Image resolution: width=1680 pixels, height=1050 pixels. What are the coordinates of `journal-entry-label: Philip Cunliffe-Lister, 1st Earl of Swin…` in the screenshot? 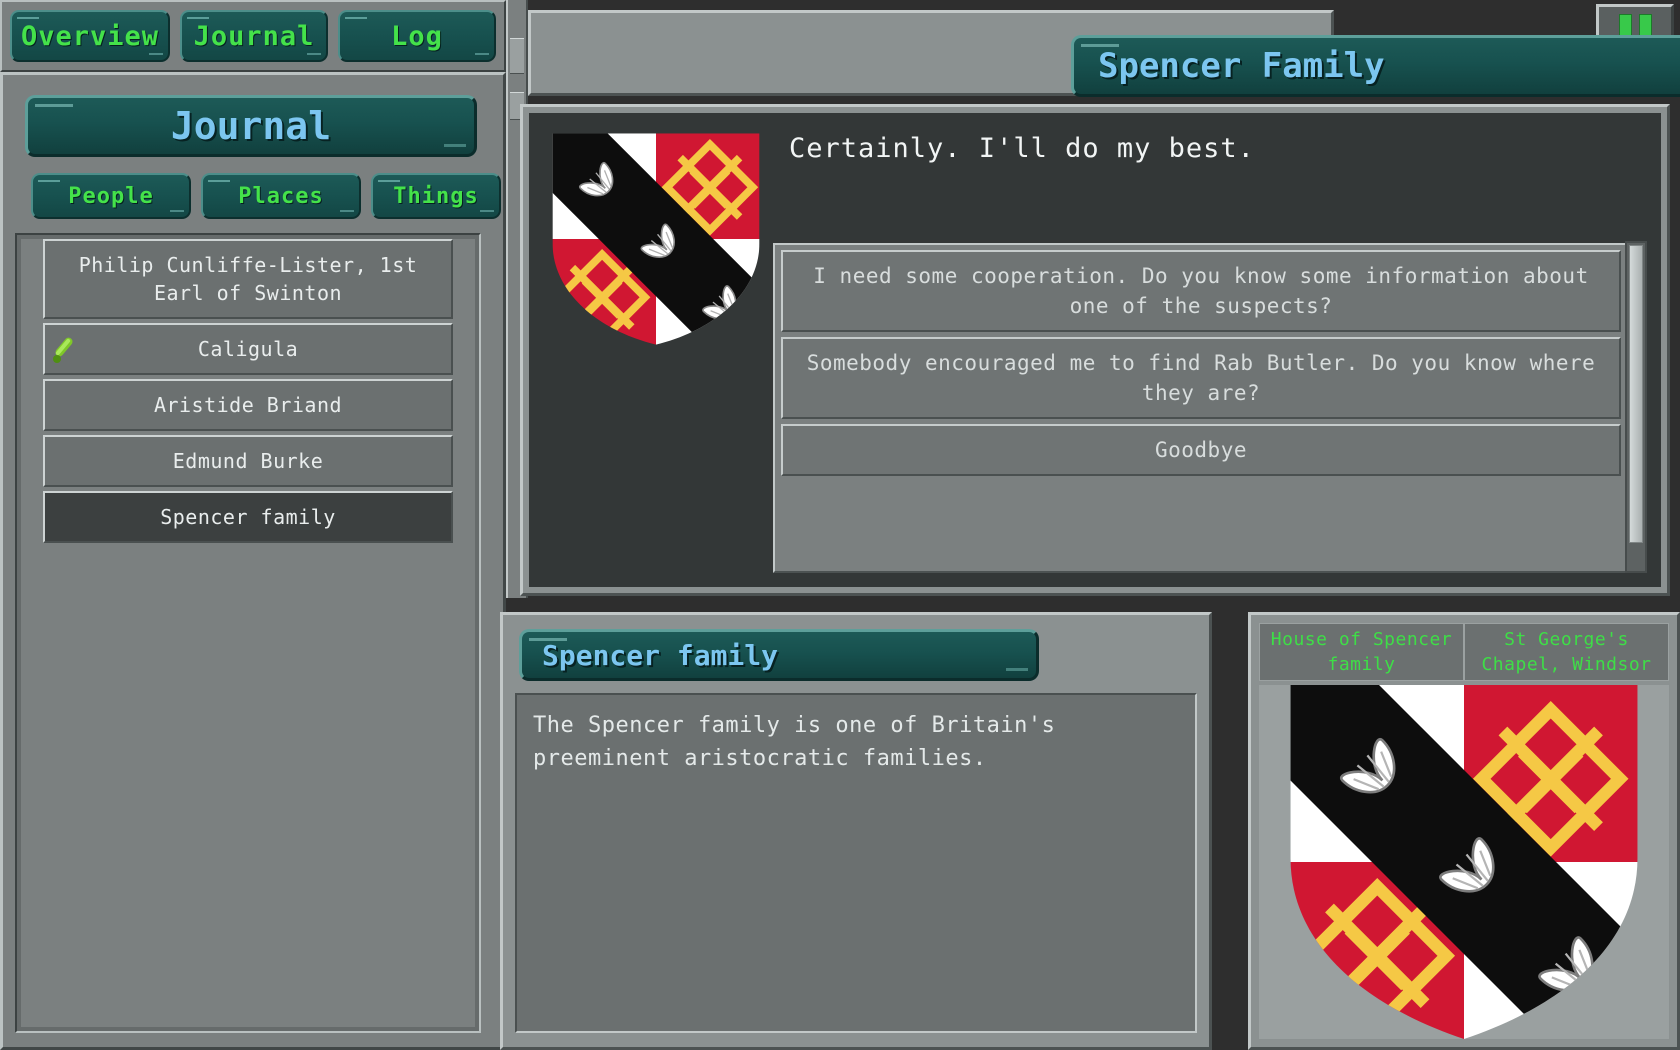 It's located at (248, 279).